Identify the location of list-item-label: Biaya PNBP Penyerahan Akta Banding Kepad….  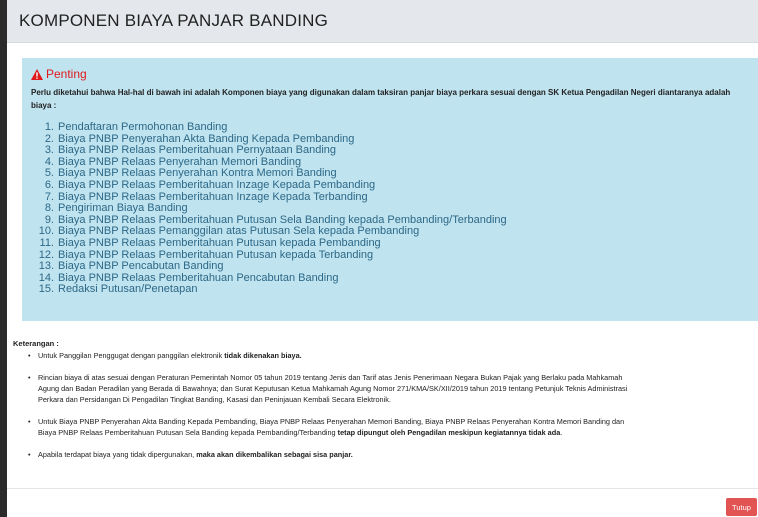
(206, 138).